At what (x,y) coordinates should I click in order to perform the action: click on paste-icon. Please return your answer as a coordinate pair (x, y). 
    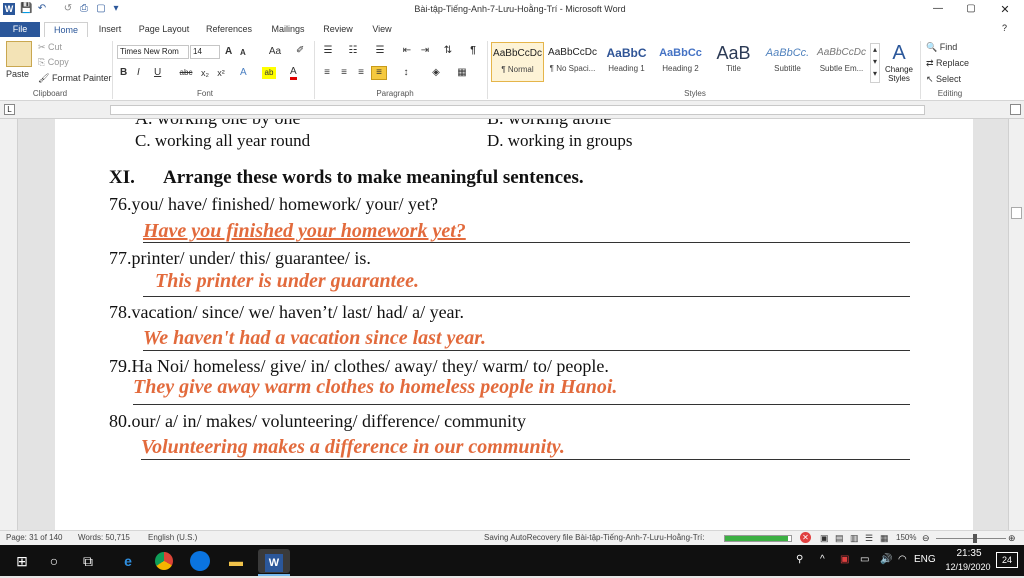
    Looking at the image, I should click on (19, 54).